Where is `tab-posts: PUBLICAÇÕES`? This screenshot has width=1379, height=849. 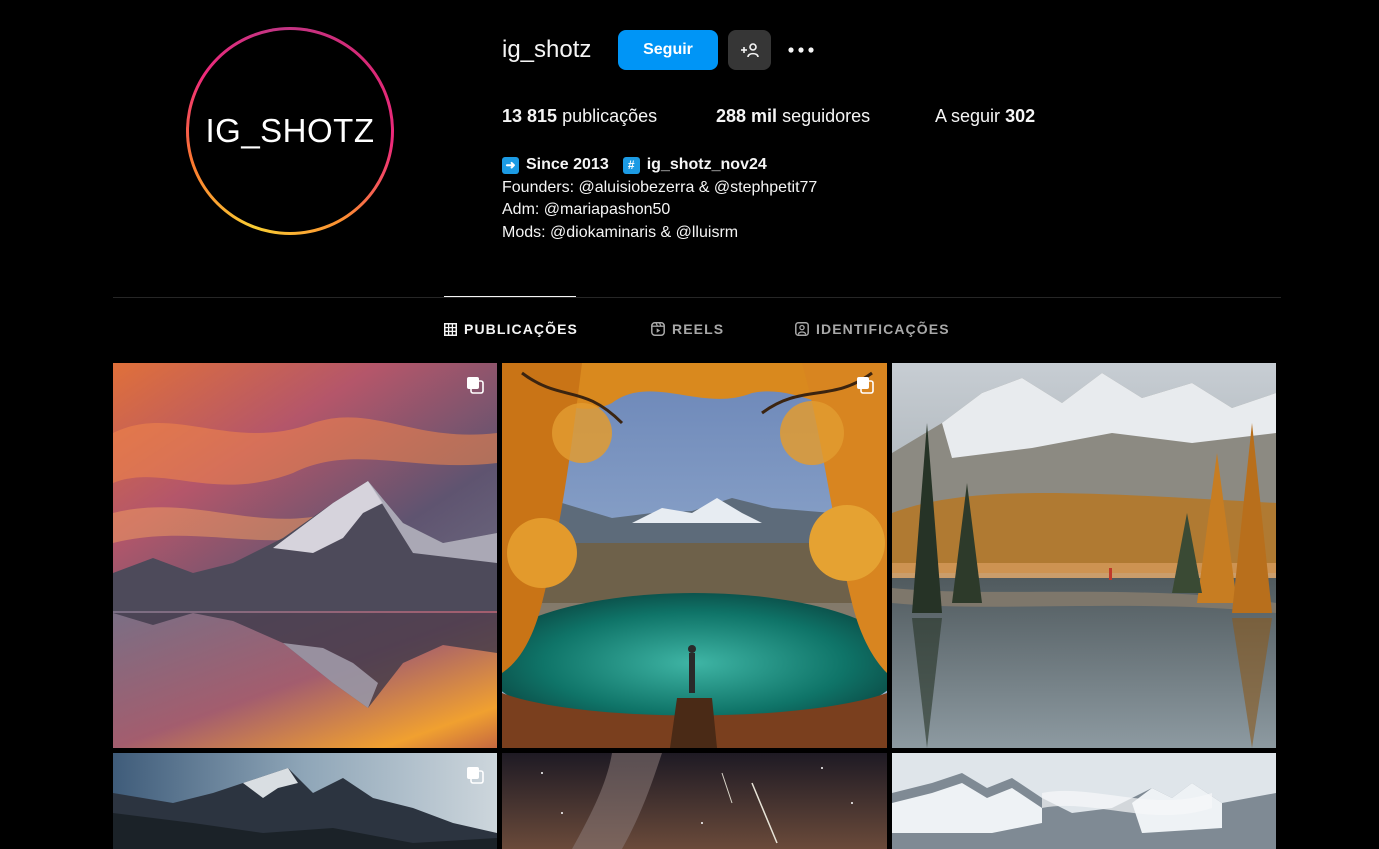 tab-posts: PUBLICAÇÕES is located at coordinates (511, 329).